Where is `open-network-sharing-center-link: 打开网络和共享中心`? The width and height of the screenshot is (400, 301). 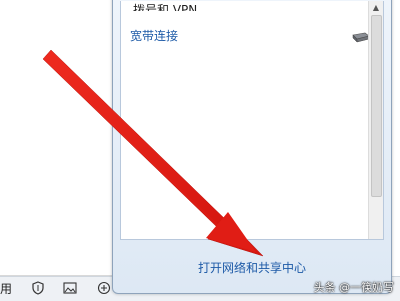 open-network-sharing-center-link: 打开网络和共享中心 is located at coordinates (252, 267).